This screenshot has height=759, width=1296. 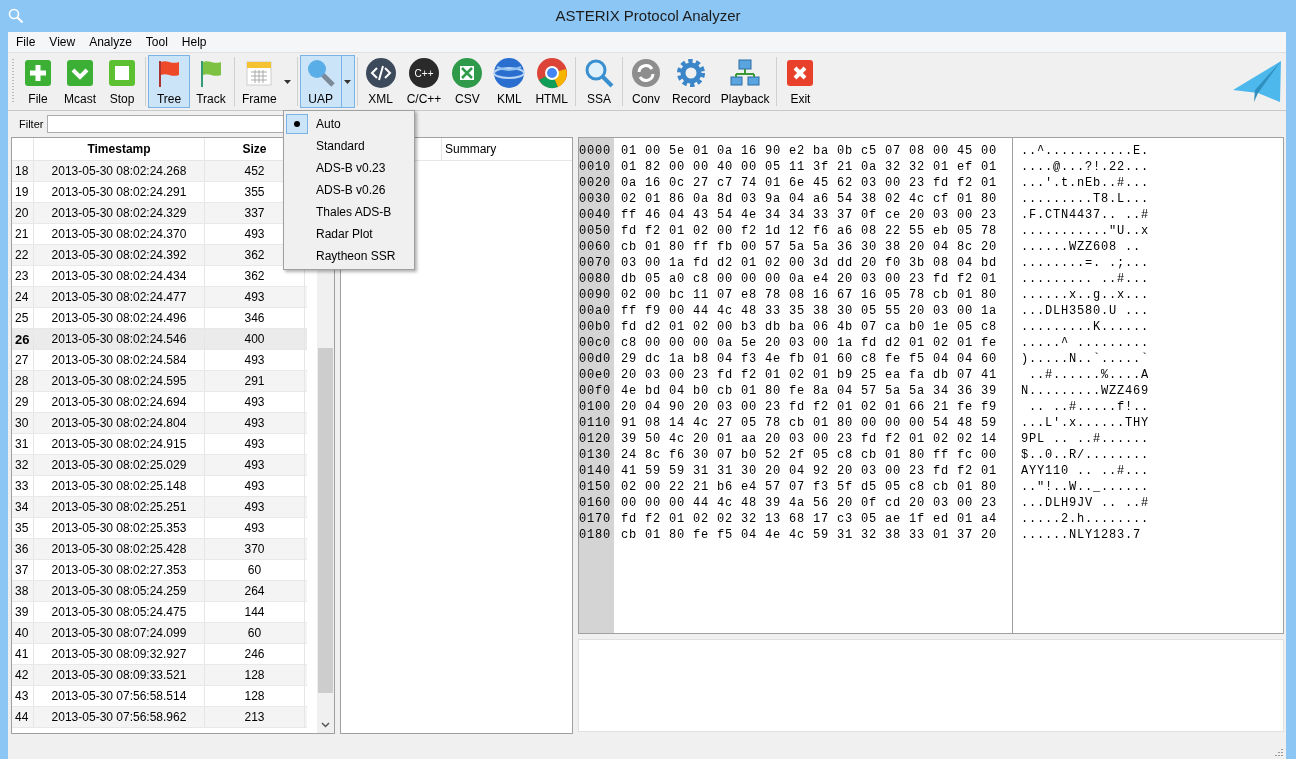 I want to click on table-cell: 2013-05-30 07:56:58.514, so click(x=119, y=696).